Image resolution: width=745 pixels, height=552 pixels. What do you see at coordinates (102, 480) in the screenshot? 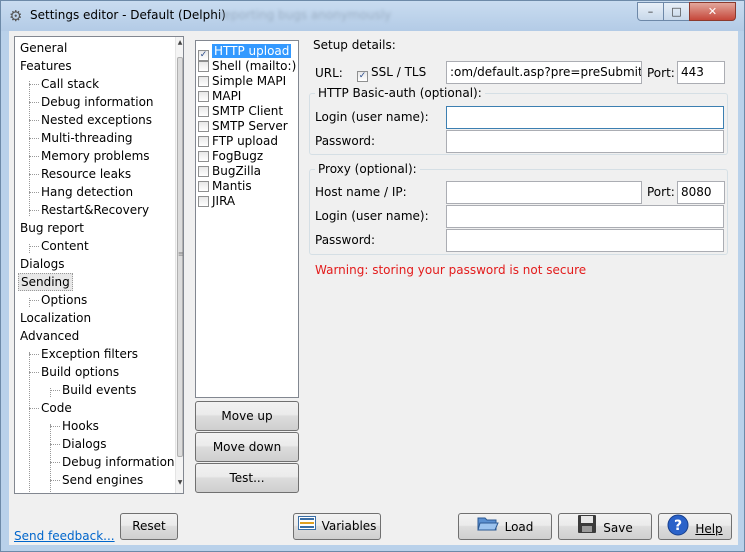
I see `tree-item: Send engines` at bounding box center [102, 480].